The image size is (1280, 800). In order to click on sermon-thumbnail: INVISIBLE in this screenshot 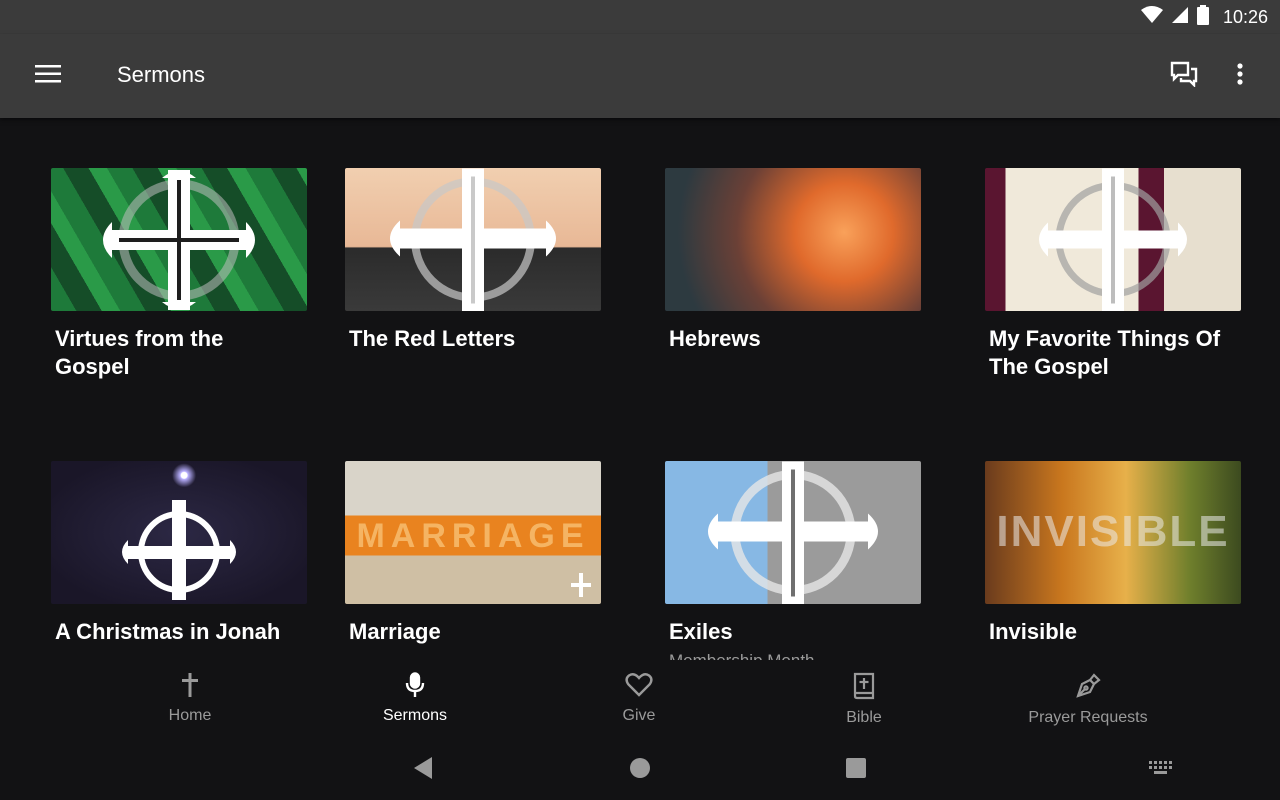, I will do `click(1113, 532)`.